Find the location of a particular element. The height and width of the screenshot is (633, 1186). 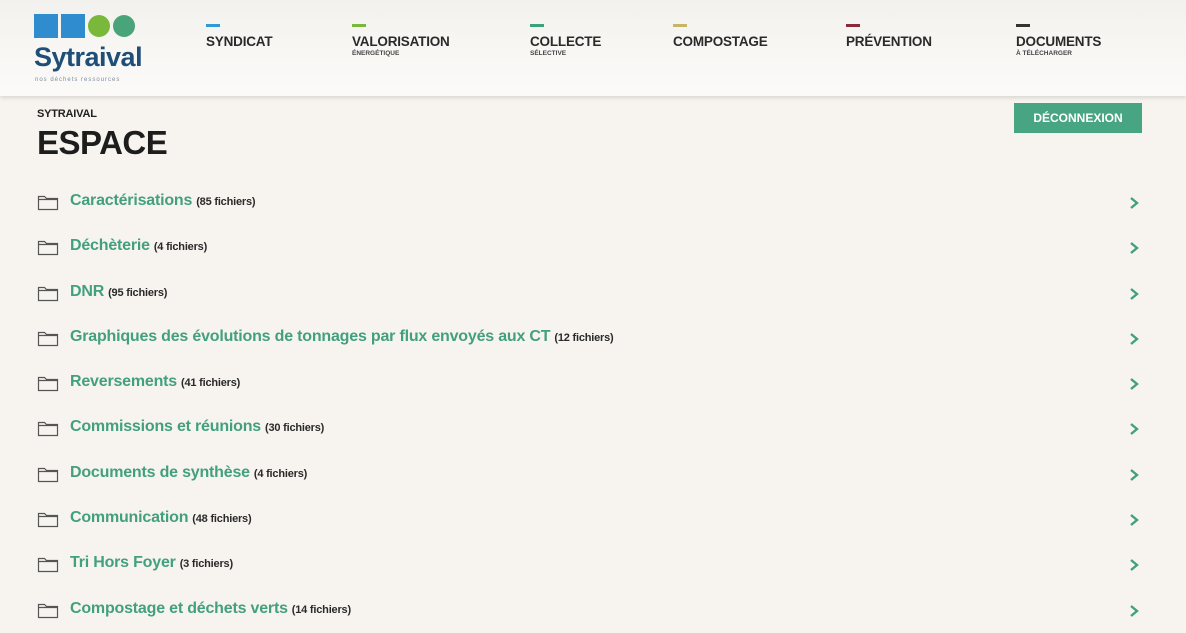

folder-link: Tri Hors Foyer (3 fichiers) is located at coordinates (151, 563).